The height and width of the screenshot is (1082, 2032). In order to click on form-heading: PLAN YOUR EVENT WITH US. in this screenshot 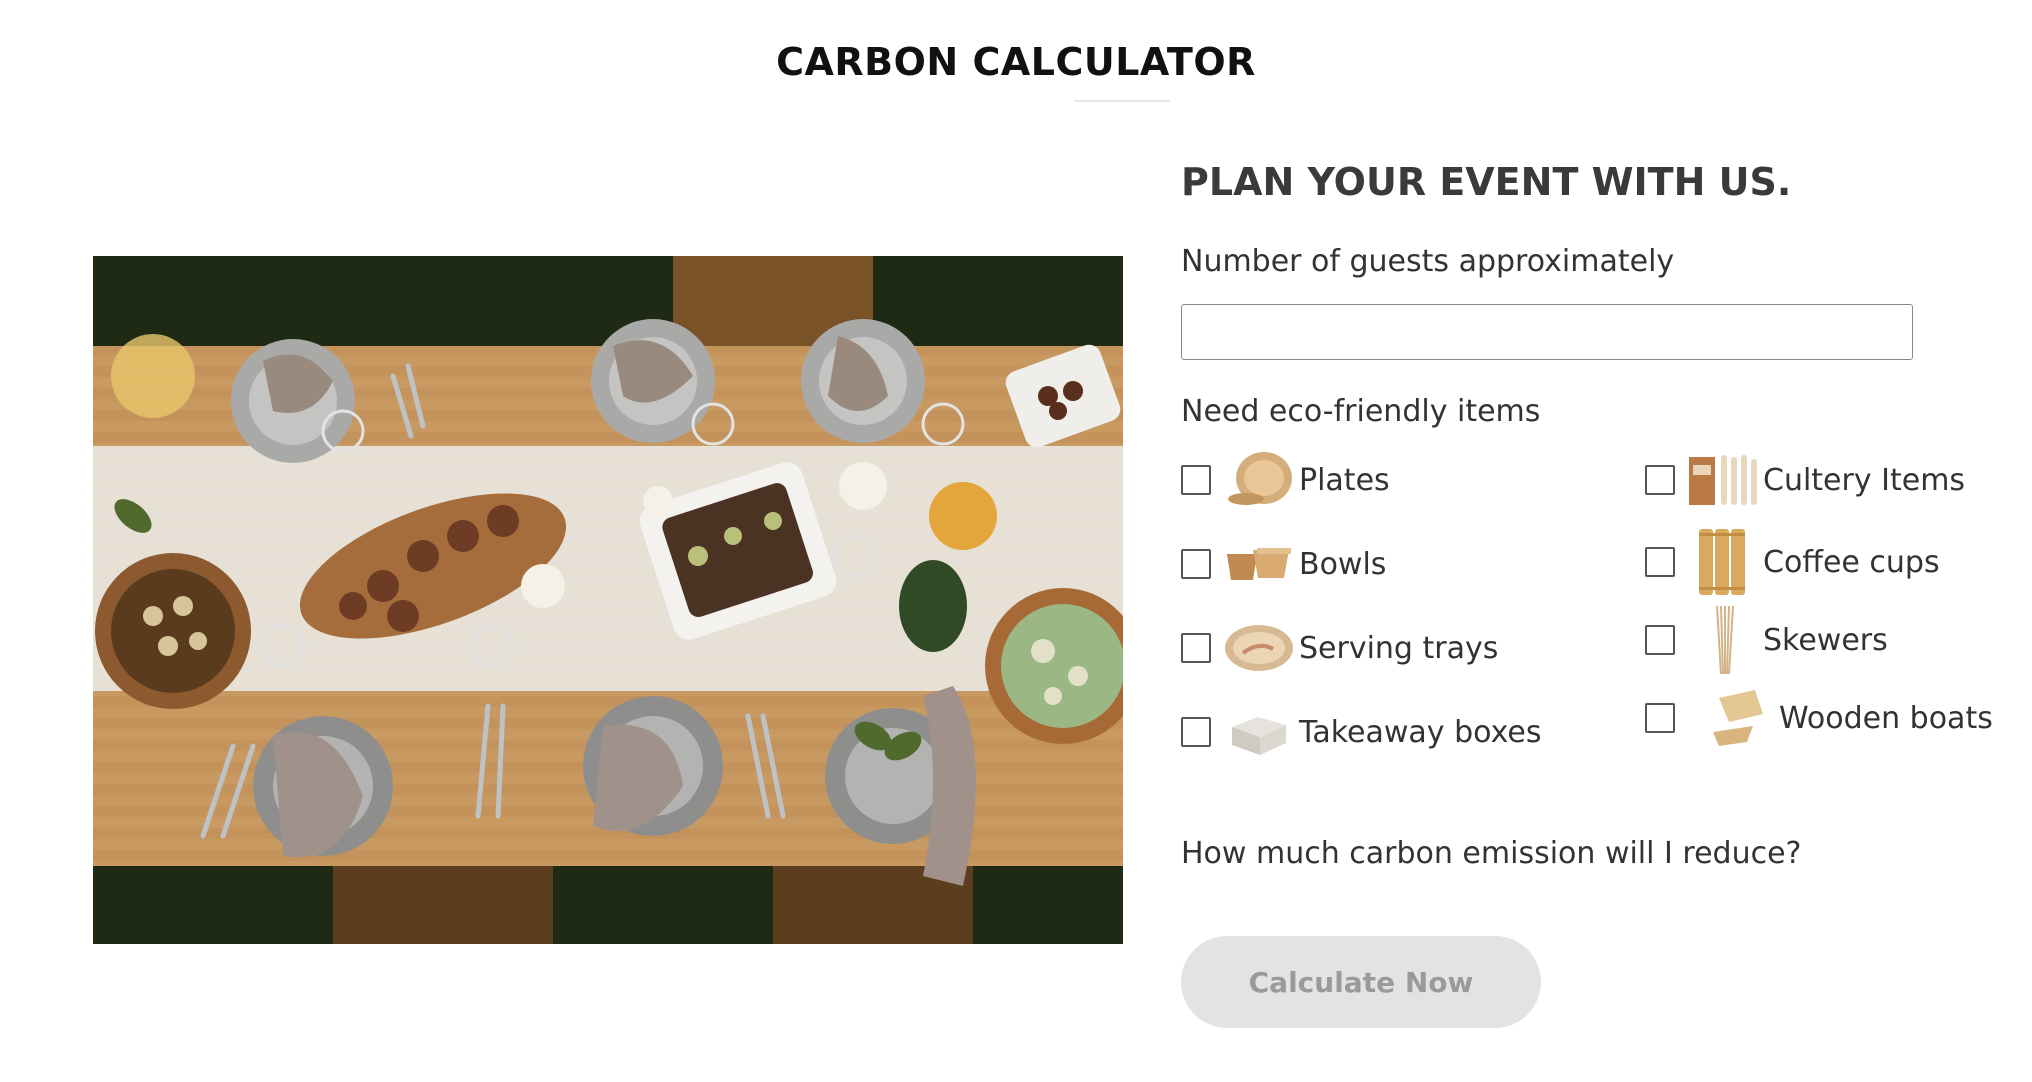, I will do `click(1486, 182)`.